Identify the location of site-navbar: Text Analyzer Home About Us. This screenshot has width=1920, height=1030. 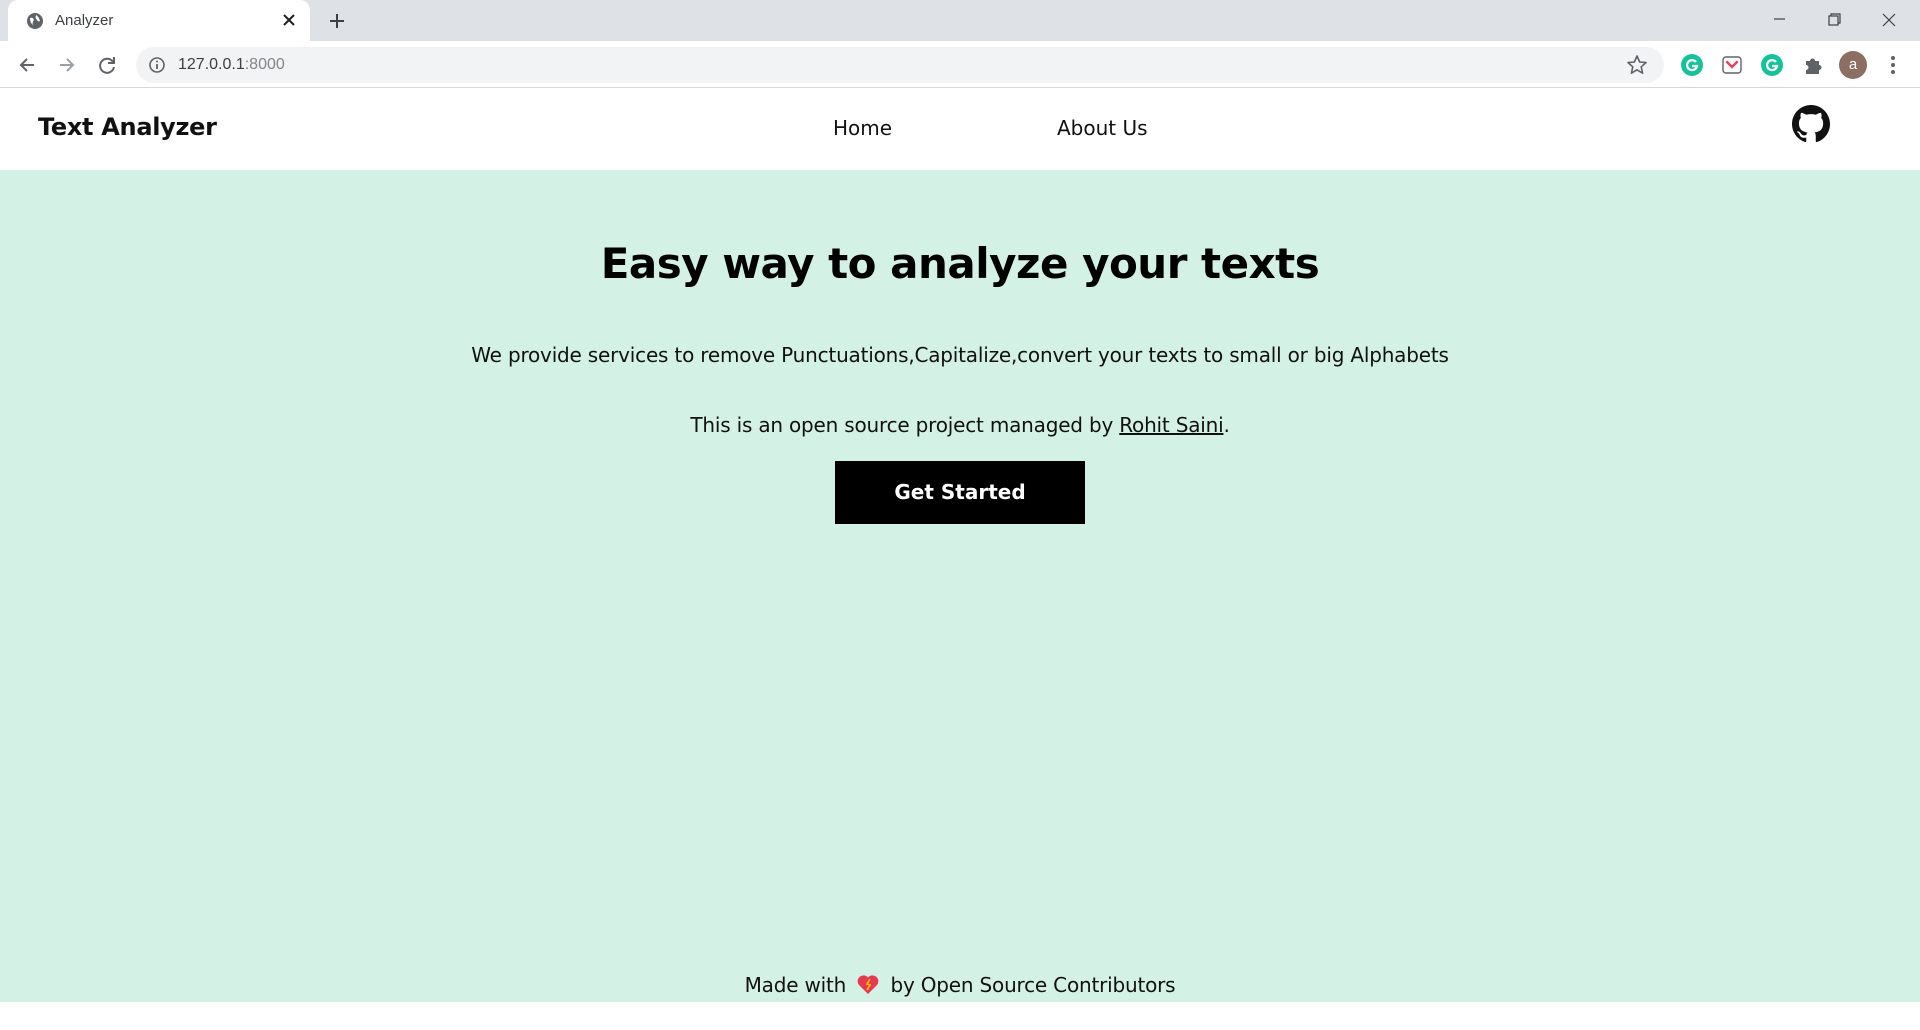
(960, 129).